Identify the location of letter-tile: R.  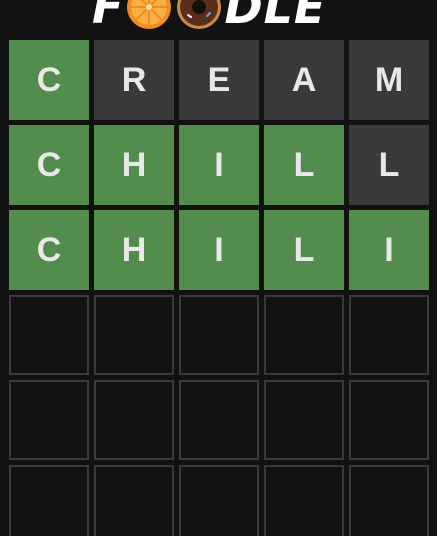
(134, 80).